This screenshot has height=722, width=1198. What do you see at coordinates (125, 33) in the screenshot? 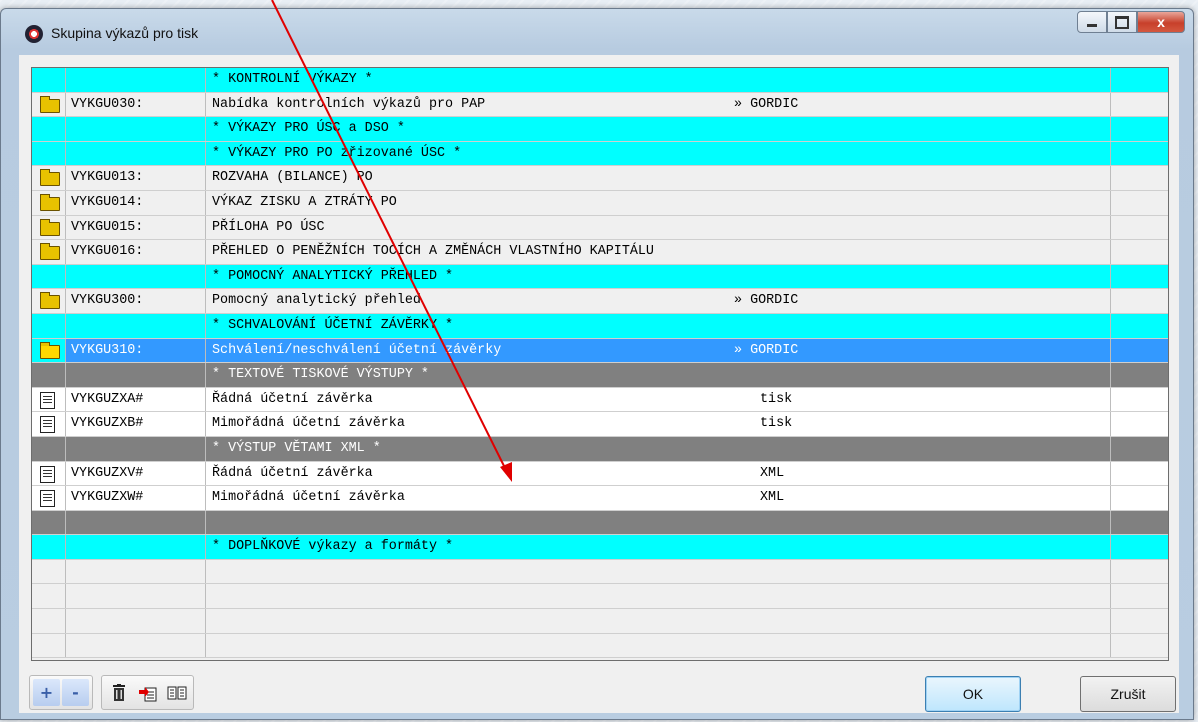
I see `window-title: Skupina výkazů pro tisk` at bounding box center [125, 33].